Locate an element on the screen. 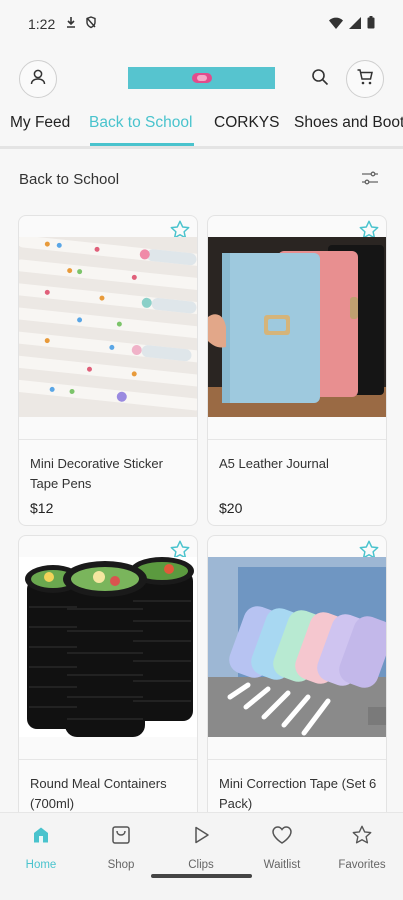  cart-icon is located at coordinates (365, 79).